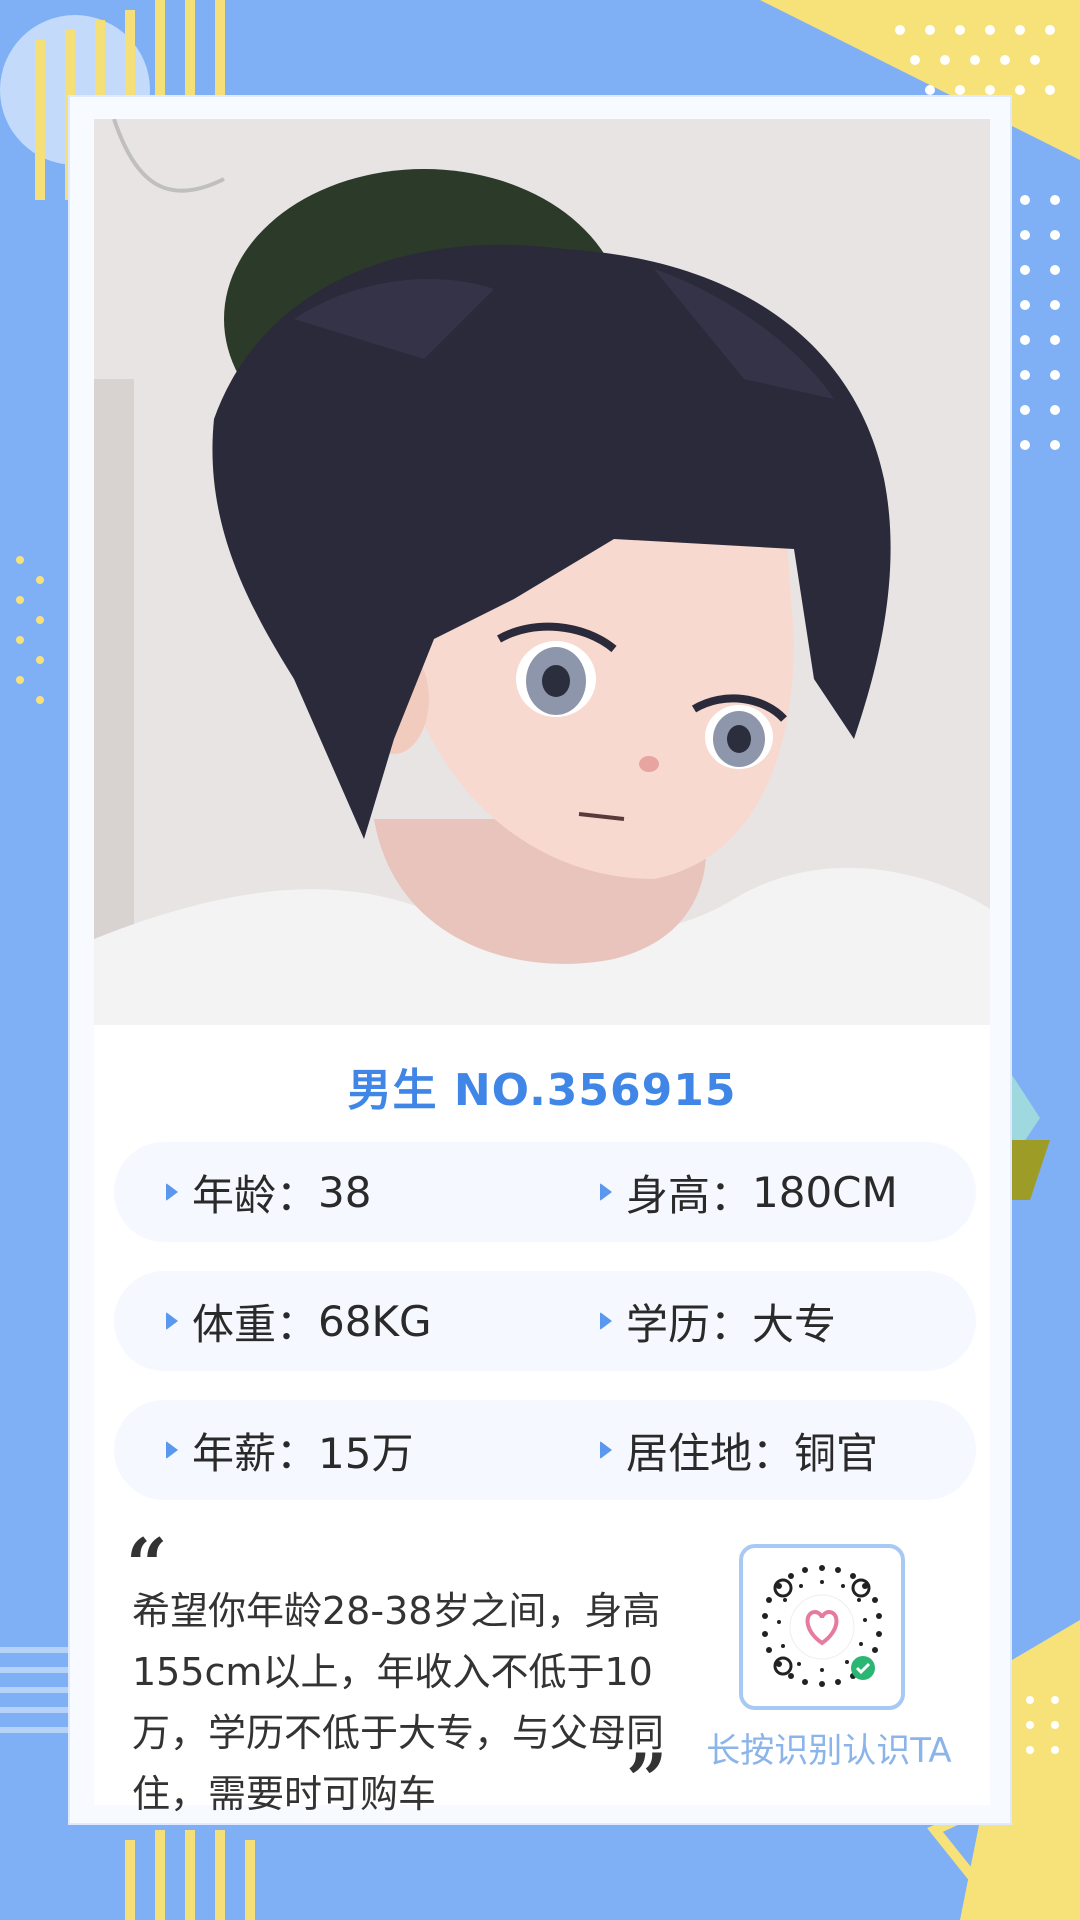  What do you see at coordinates (647, 1779) in the screenshot?
I see `close-quote-icon: ”` at bounding box center [647, 1779].